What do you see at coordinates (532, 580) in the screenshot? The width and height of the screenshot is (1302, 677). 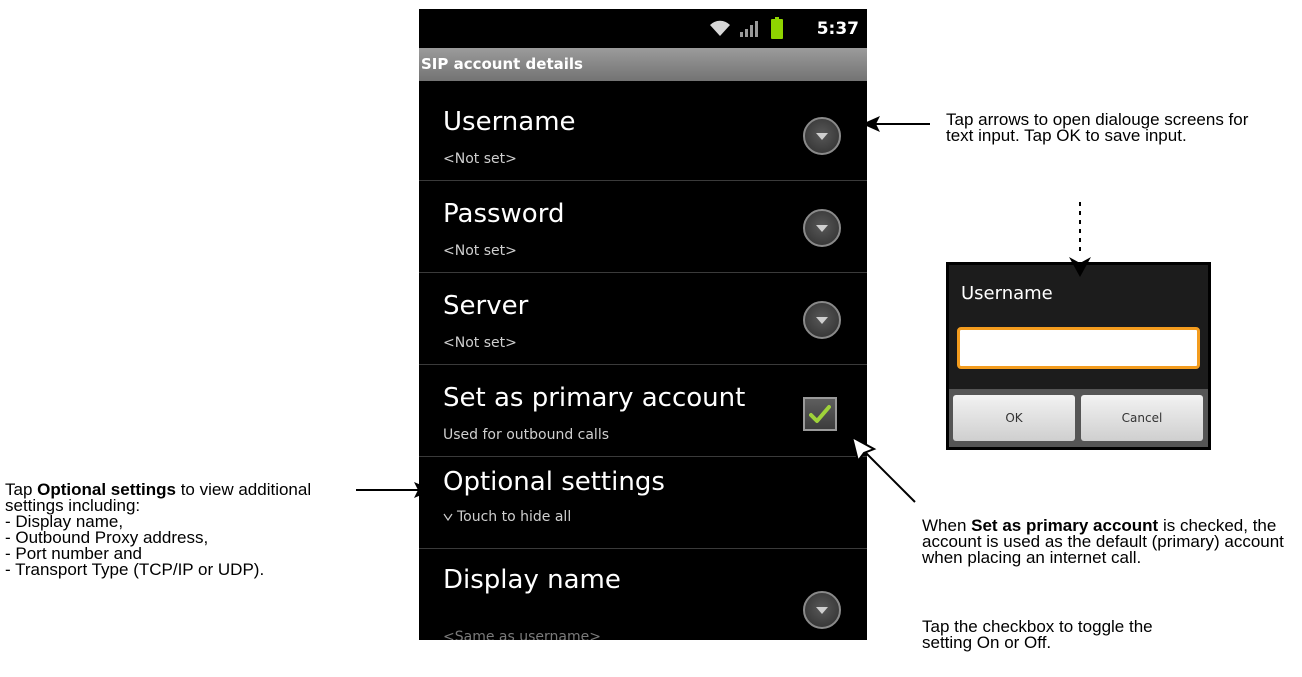 I see `setting-title: Display name` at bounding box center [532, 580].